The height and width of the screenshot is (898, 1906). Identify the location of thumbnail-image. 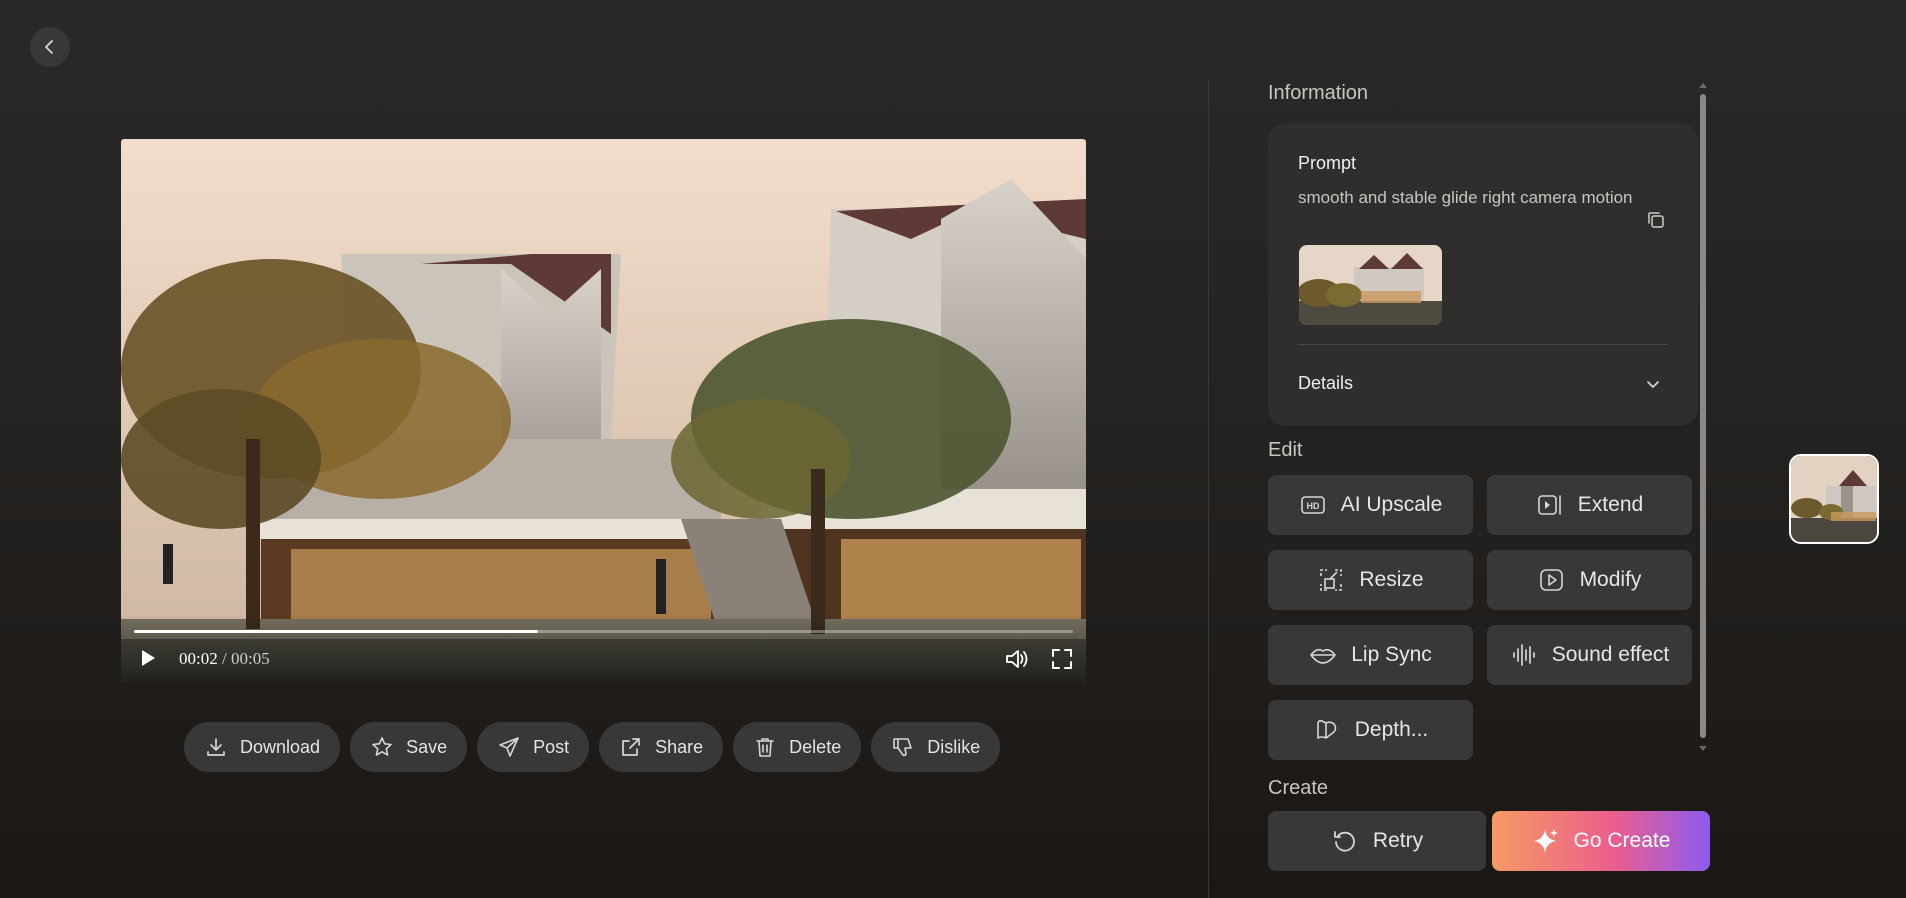
(1370, 285).